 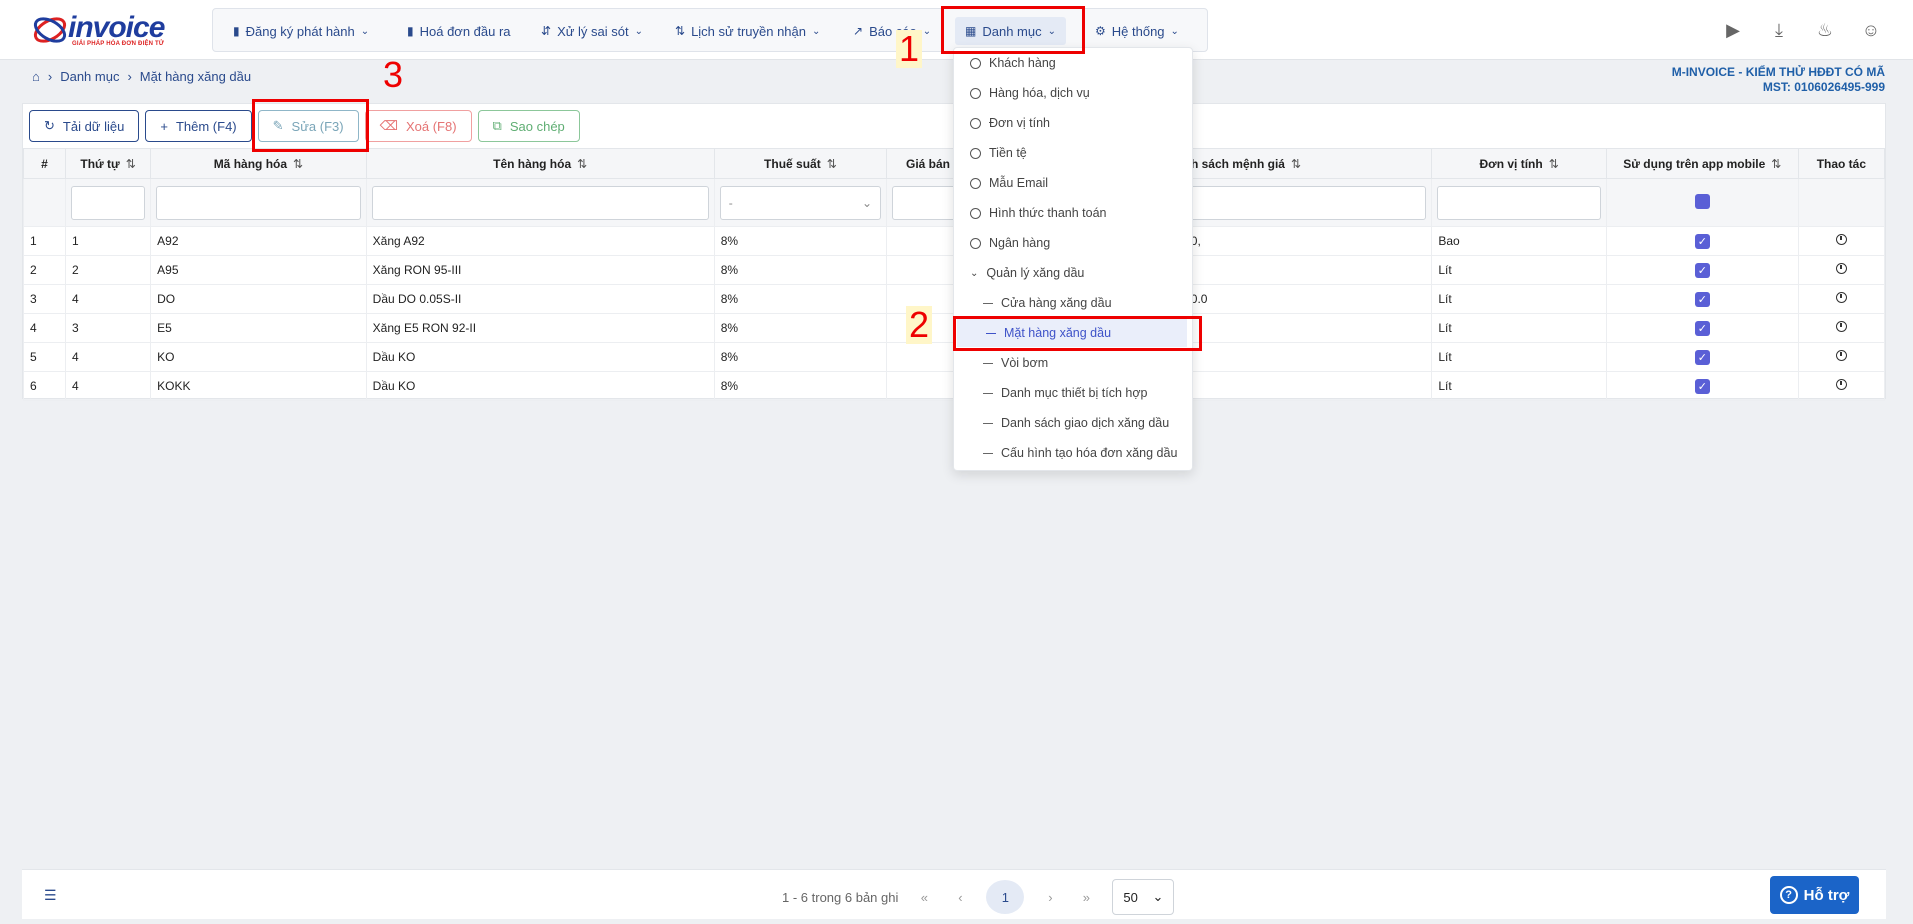 What do you see at coordinates (258, 386) in the screenshot?
I see `cell-code: KOKK` at bounding box center [258, 386].